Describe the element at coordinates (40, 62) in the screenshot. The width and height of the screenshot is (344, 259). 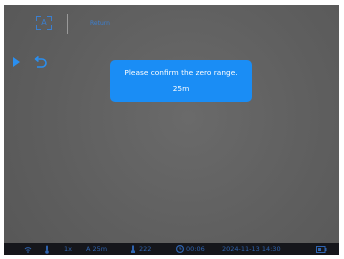
I see `return-icon` at that location.